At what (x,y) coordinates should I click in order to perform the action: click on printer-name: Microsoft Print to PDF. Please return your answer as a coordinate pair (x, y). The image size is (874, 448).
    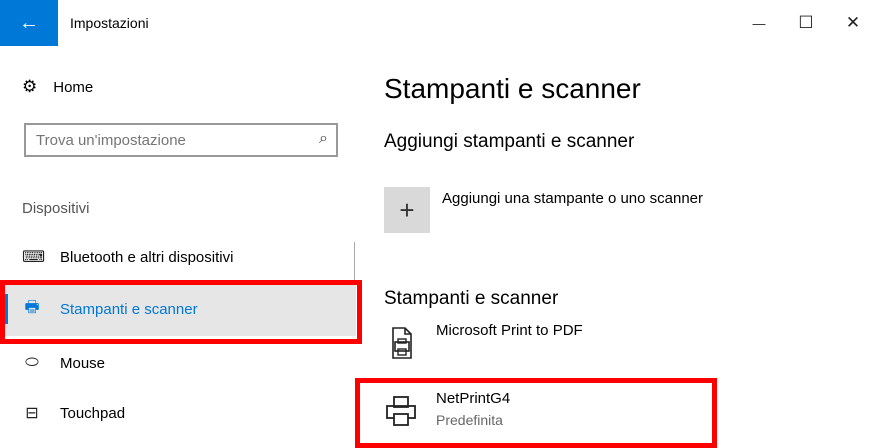
    Looking at the image, I should click on (509, 330).